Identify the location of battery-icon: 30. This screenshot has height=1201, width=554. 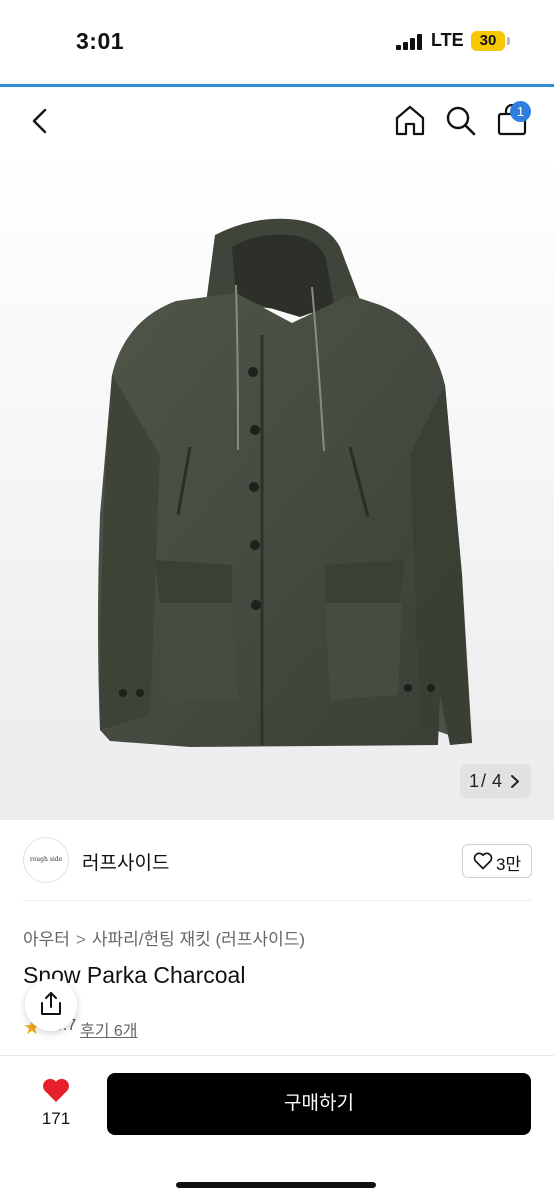
(488, 41).